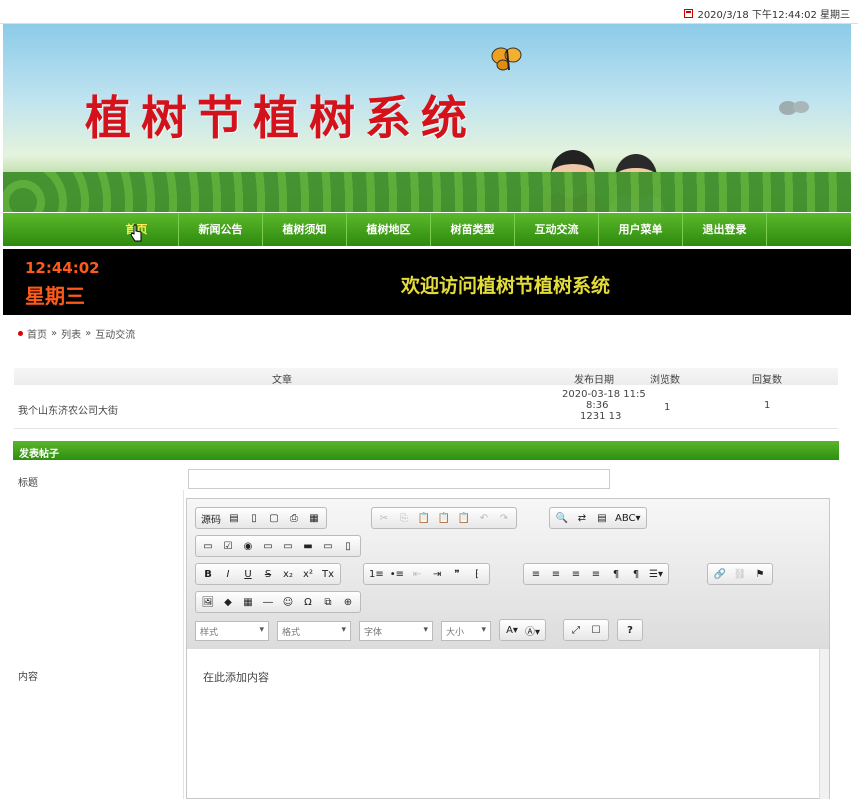  What do you see at coordinates (384, 518) in the screenshot?
I see `cut-button: ✂` at bounding box center [384, 518].